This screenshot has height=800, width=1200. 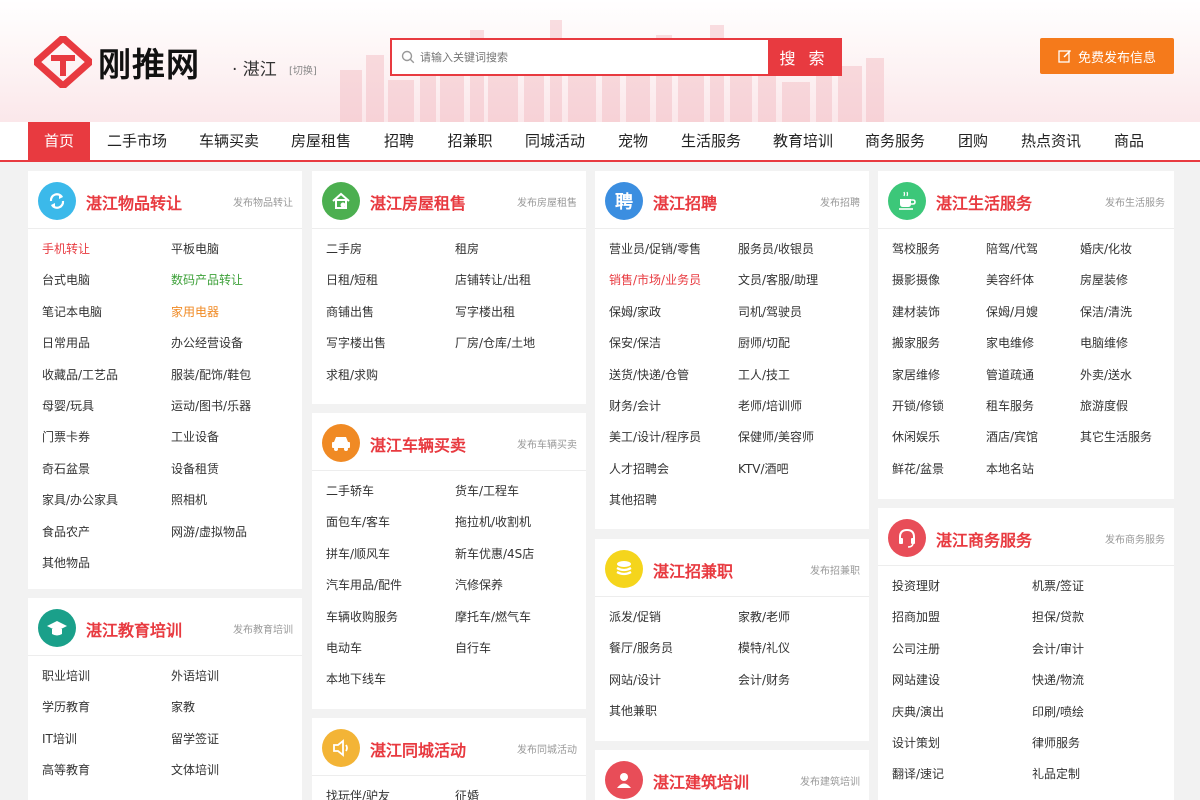 What do you see at coordinates (962, 617) in the screenshot?
I see `category-link: 招商加盟` at bounding box center [962, 617].